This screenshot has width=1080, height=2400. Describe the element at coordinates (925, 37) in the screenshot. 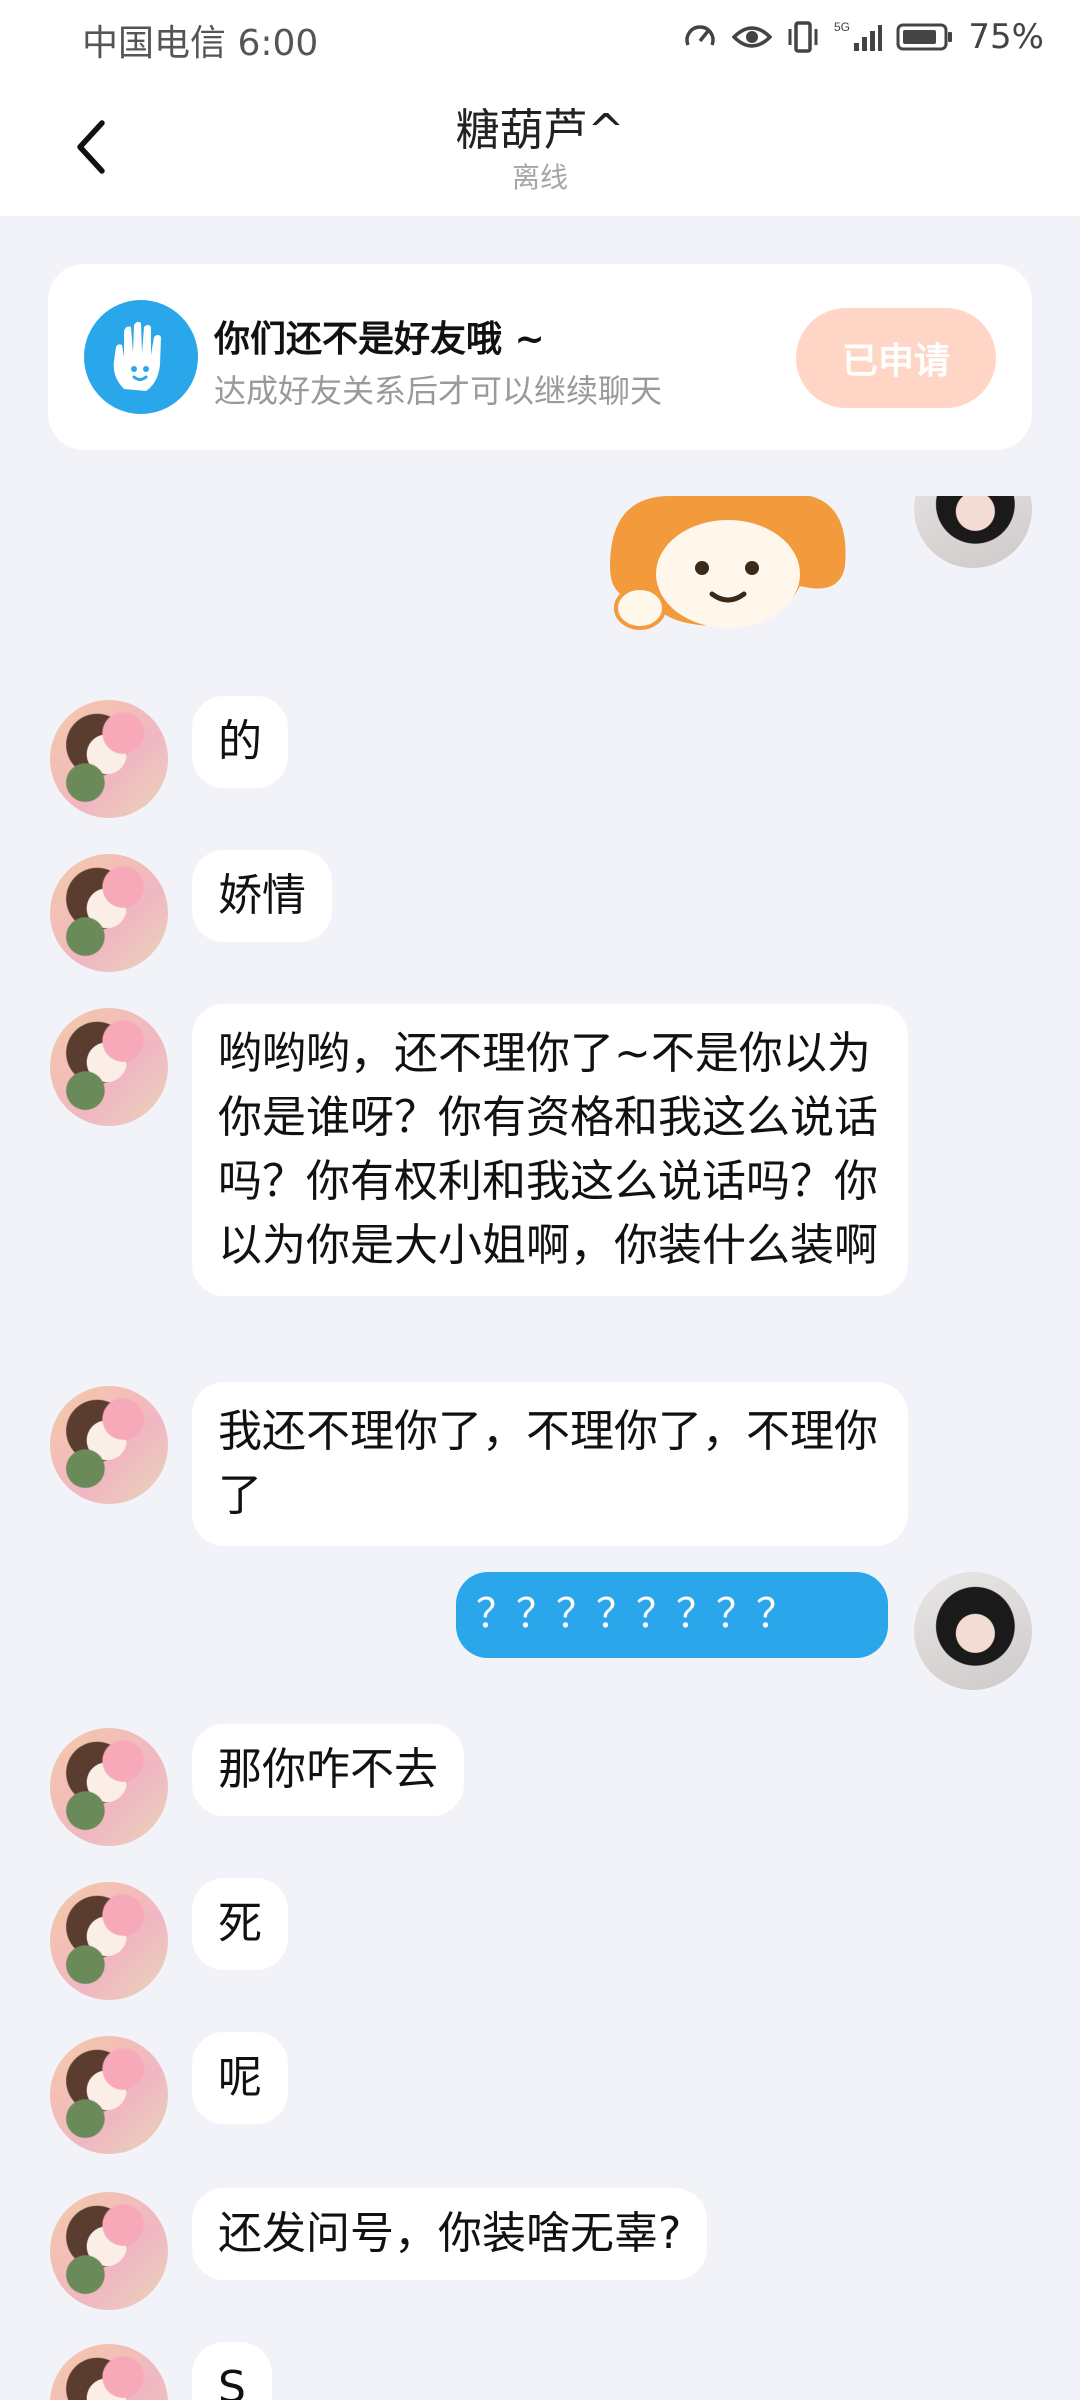

I see `battery-icon` at that location.